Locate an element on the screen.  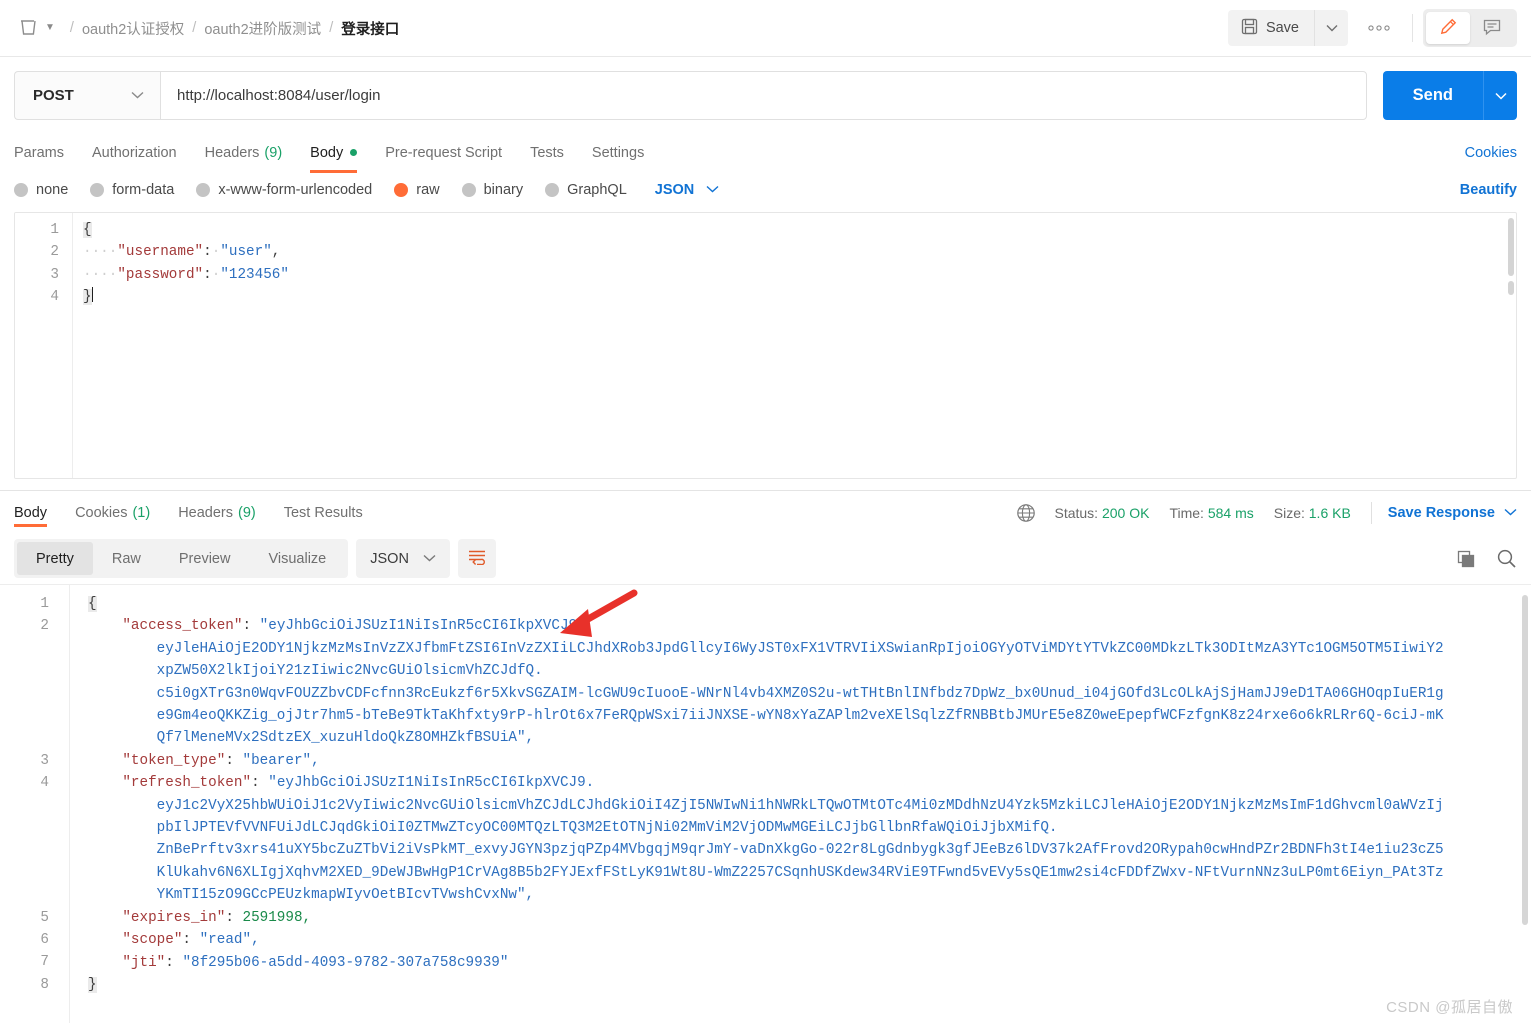
response-body-format-label: JSON is located at coordinates (389, 558).